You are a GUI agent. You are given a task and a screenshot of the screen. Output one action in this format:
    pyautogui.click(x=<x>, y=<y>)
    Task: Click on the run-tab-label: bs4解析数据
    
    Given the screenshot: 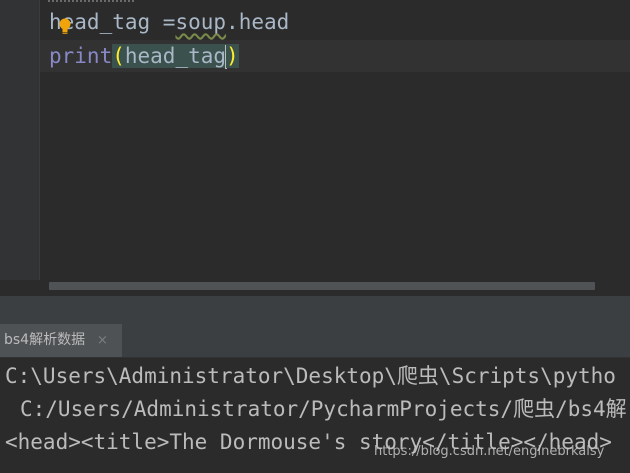 What is the action you would take?
    pyautogui.click(x=45, y=340)
    